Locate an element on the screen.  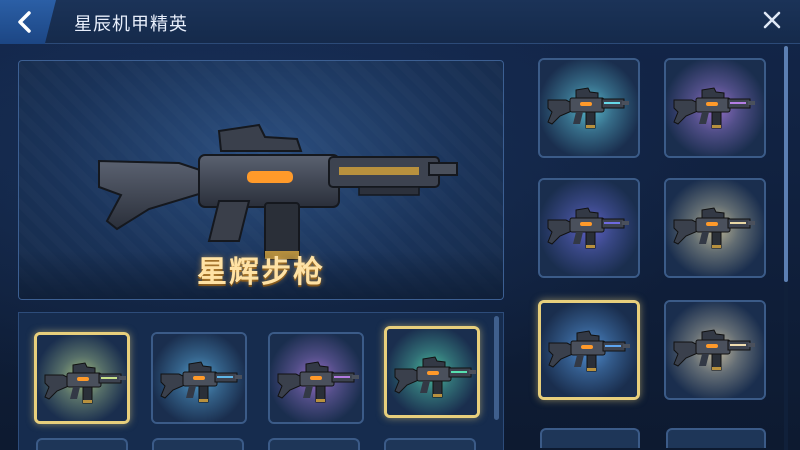
close-icon is located at coordinates (772, 20).